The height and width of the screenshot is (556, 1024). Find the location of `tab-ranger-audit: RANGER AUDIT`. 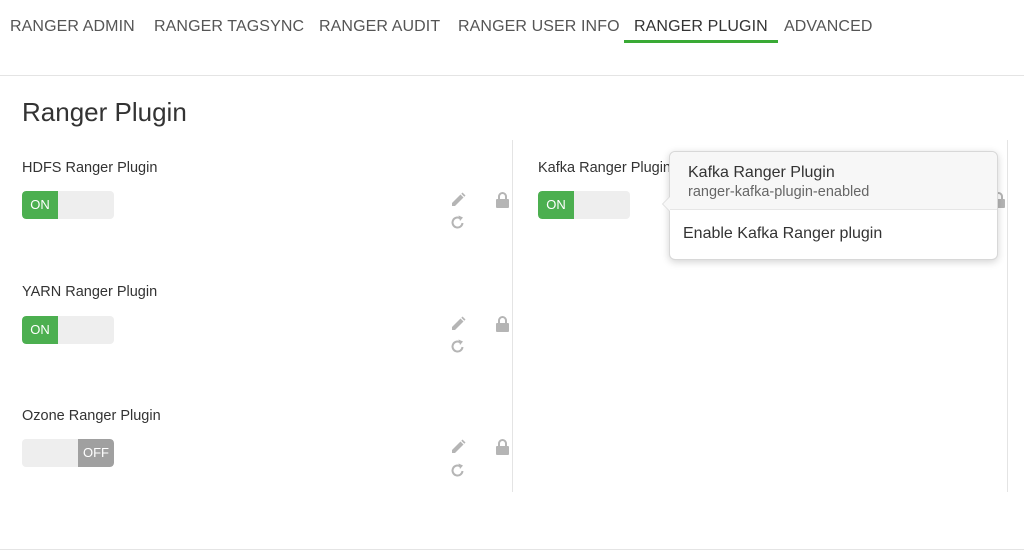

tab-ranger-audit: RANGER AUDIT is located at coordinates (379, 30).